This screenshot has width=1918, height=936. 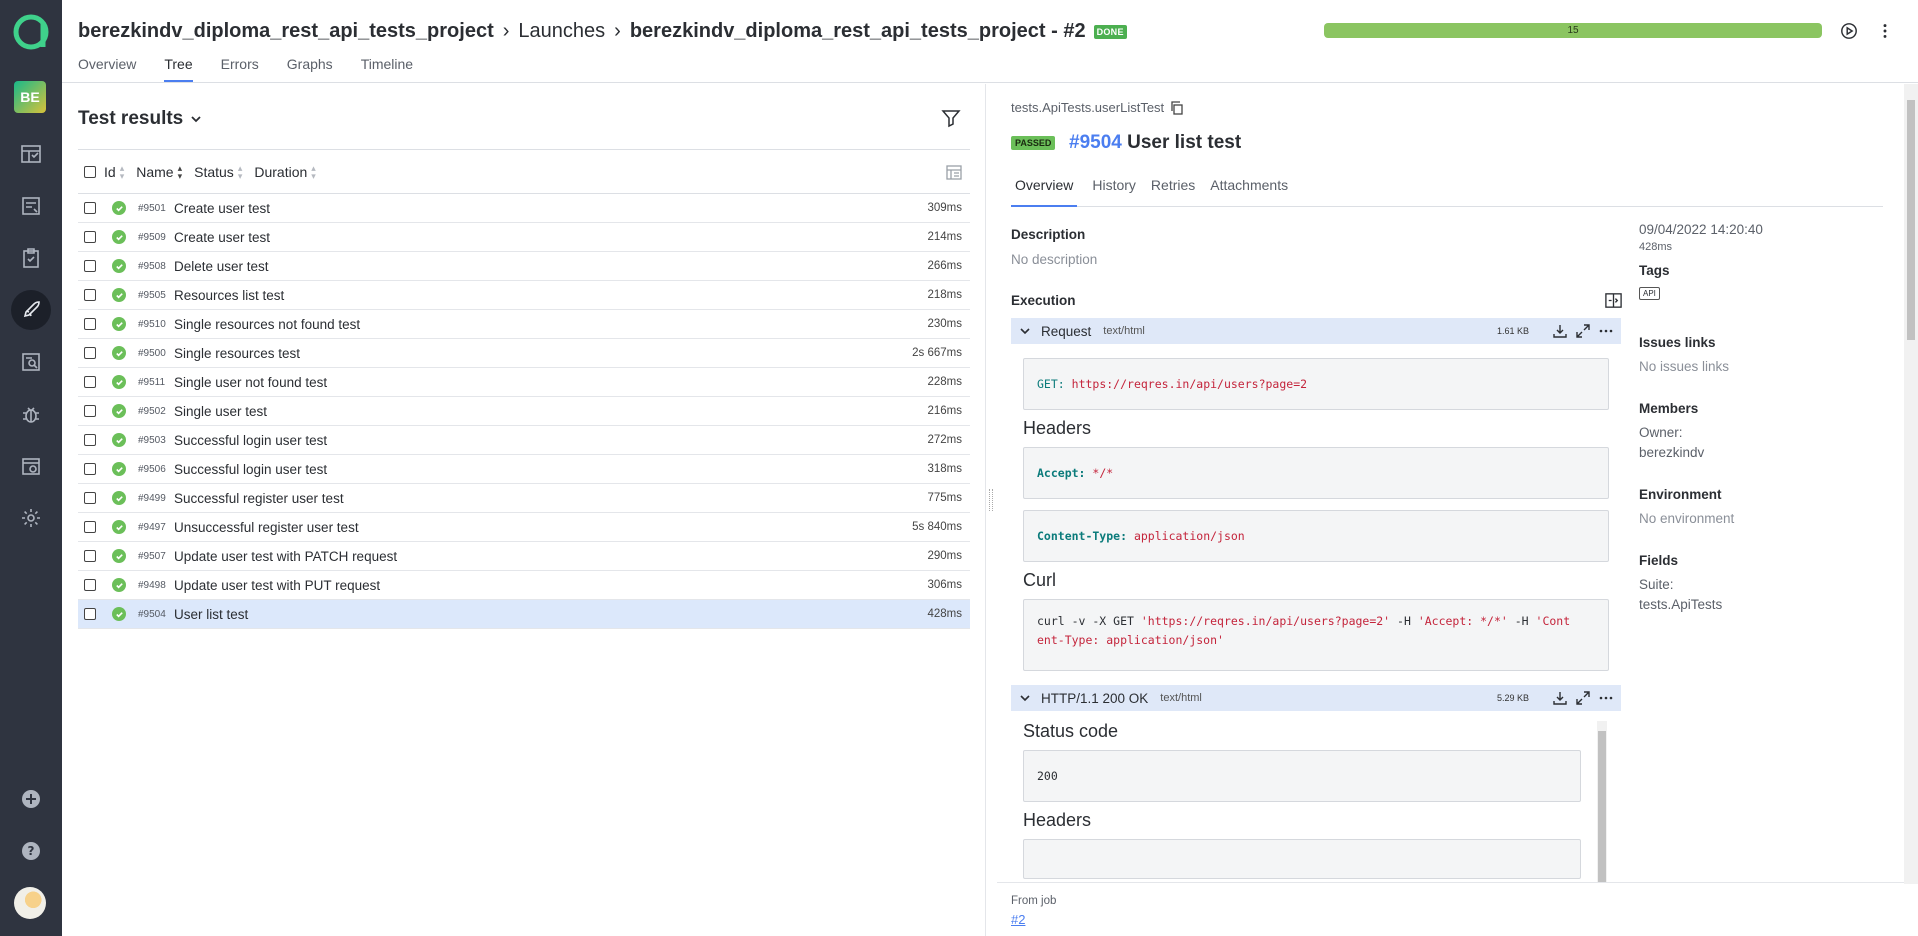 I want to click on more-vertical-icon, so click(x=1885, y=31).